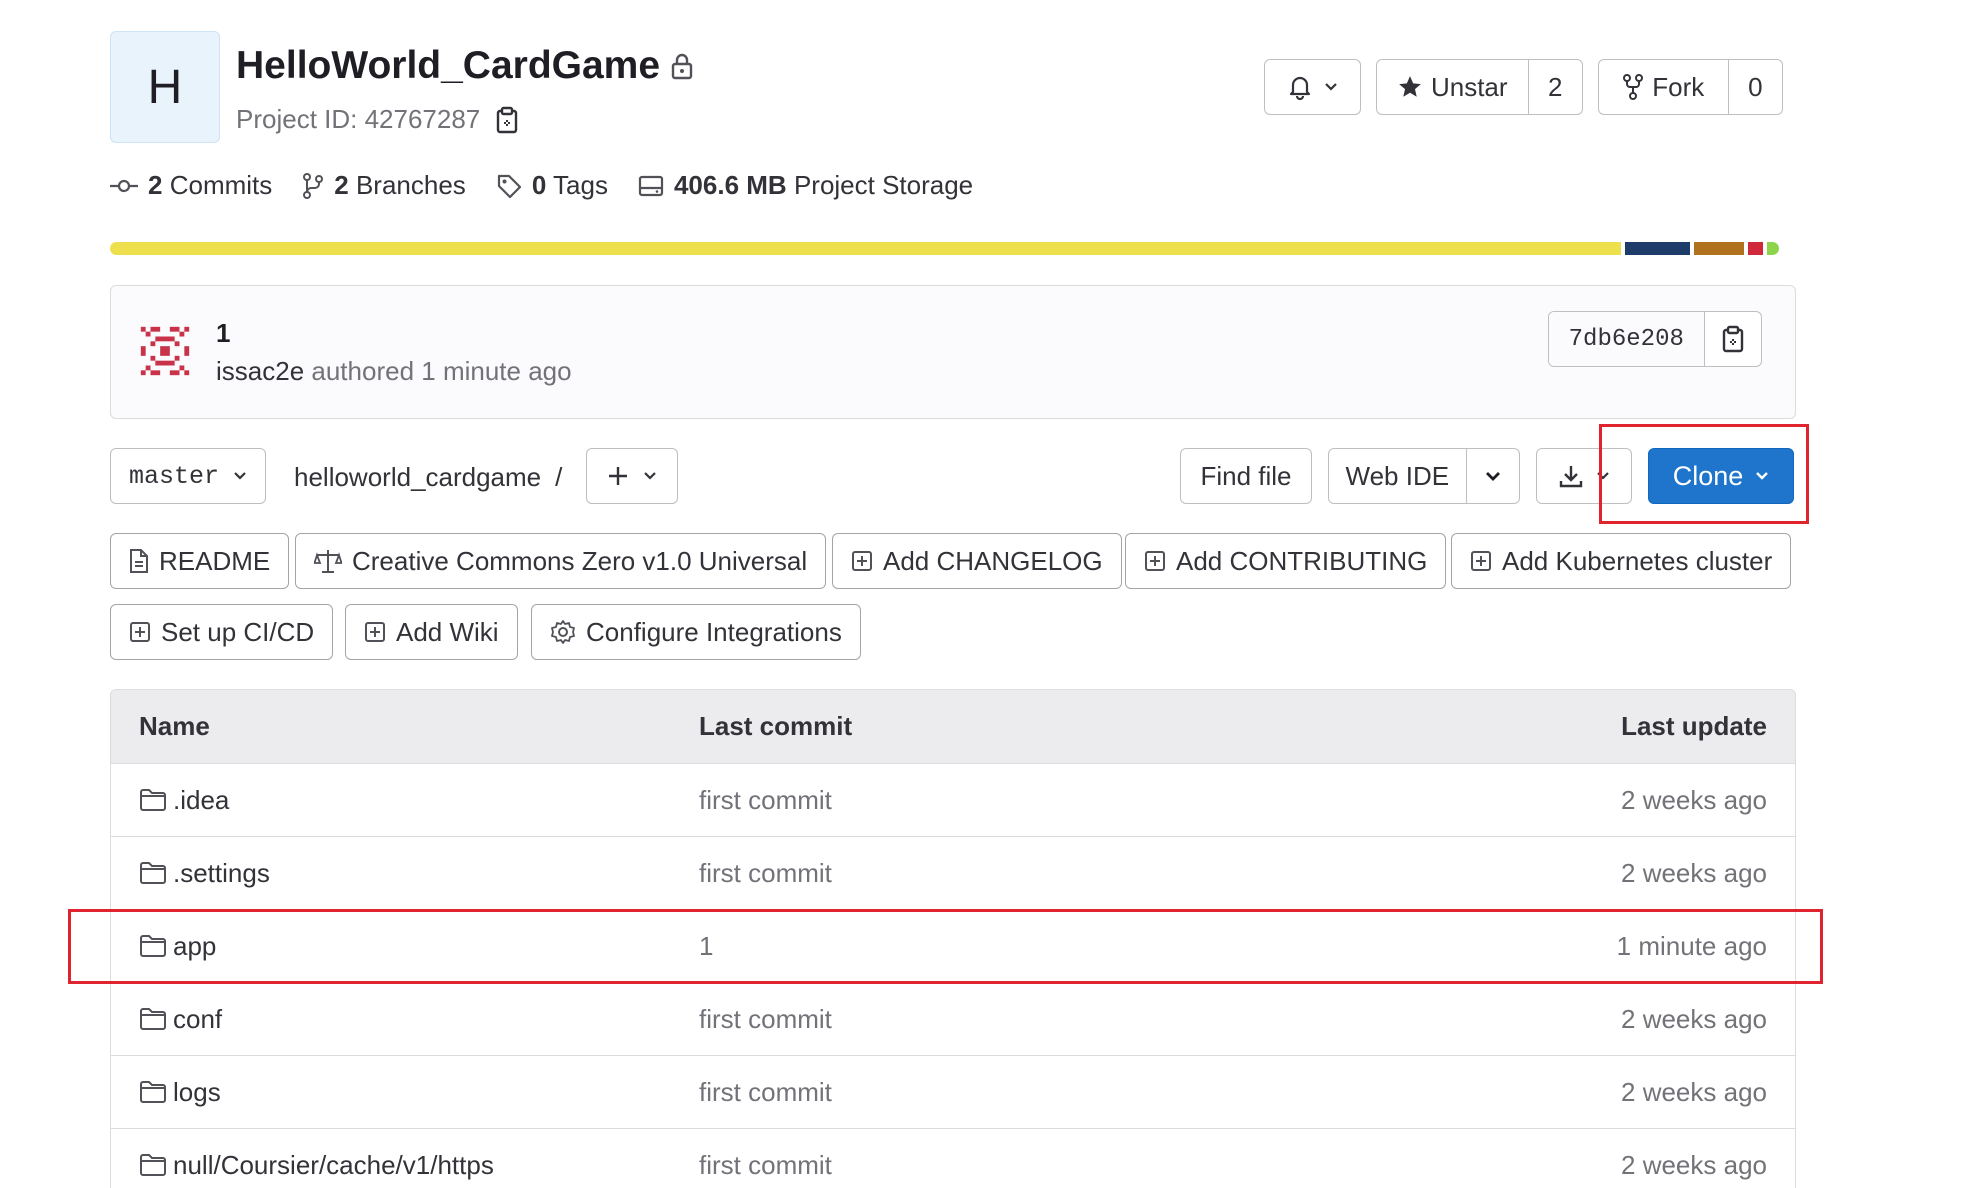  I want to click on commits-link: 2 Commits, so click(191, 185).